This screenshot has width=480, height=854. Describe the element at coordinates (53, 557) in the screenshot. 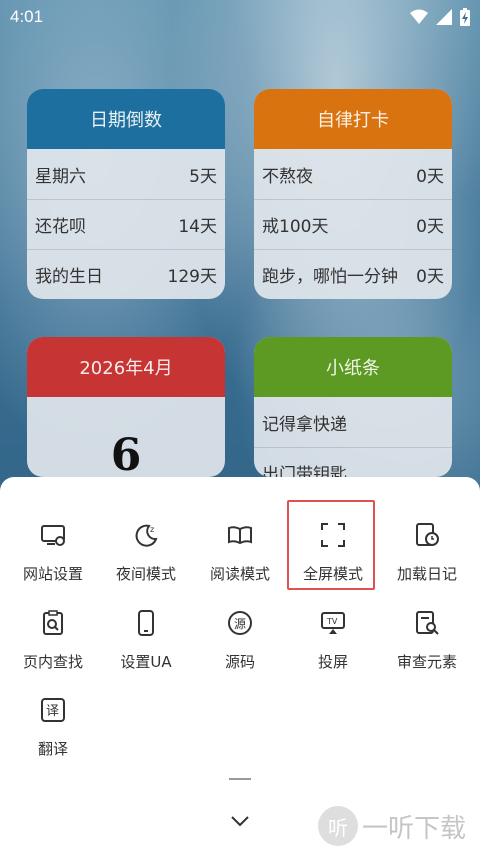

I see `menu-item-site-settings: 网站设置` at that location.